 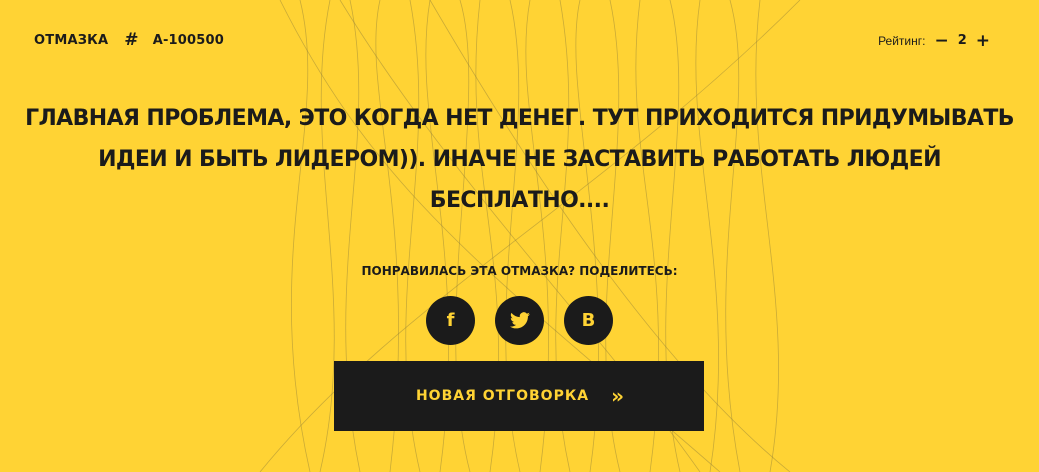 I want to click on share-buttons: f В, so click(x=519, y=320).